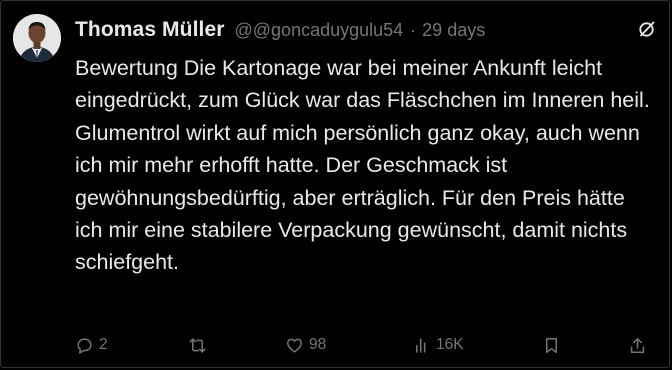 The height and width of the screenshot is (370, 672). What do you see at coordinates (450, 344) in the screenshot?
I see `view-count: 16K` at bounding box center [450, 344].